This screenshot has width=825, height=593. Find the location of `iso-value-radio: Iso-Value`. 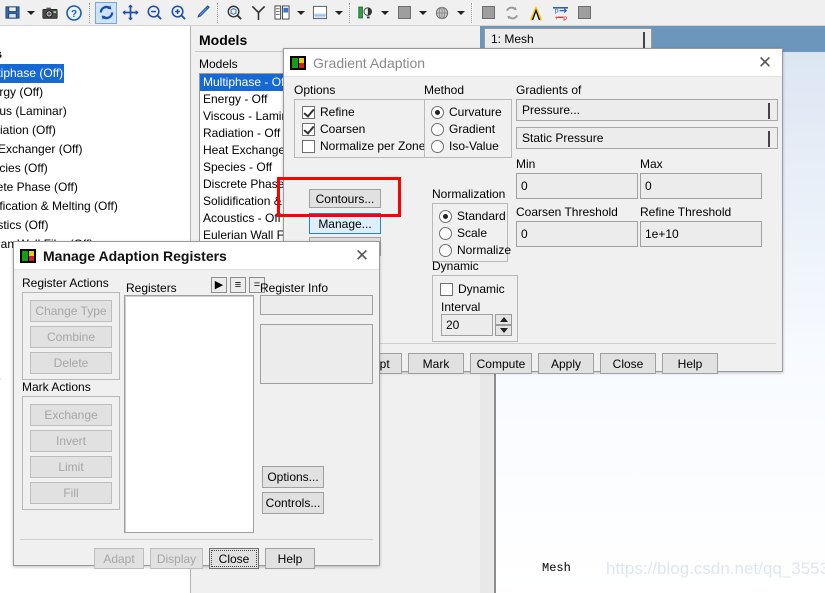

iso-value-radio: Iso-Value is located at coordinates (465, 146).